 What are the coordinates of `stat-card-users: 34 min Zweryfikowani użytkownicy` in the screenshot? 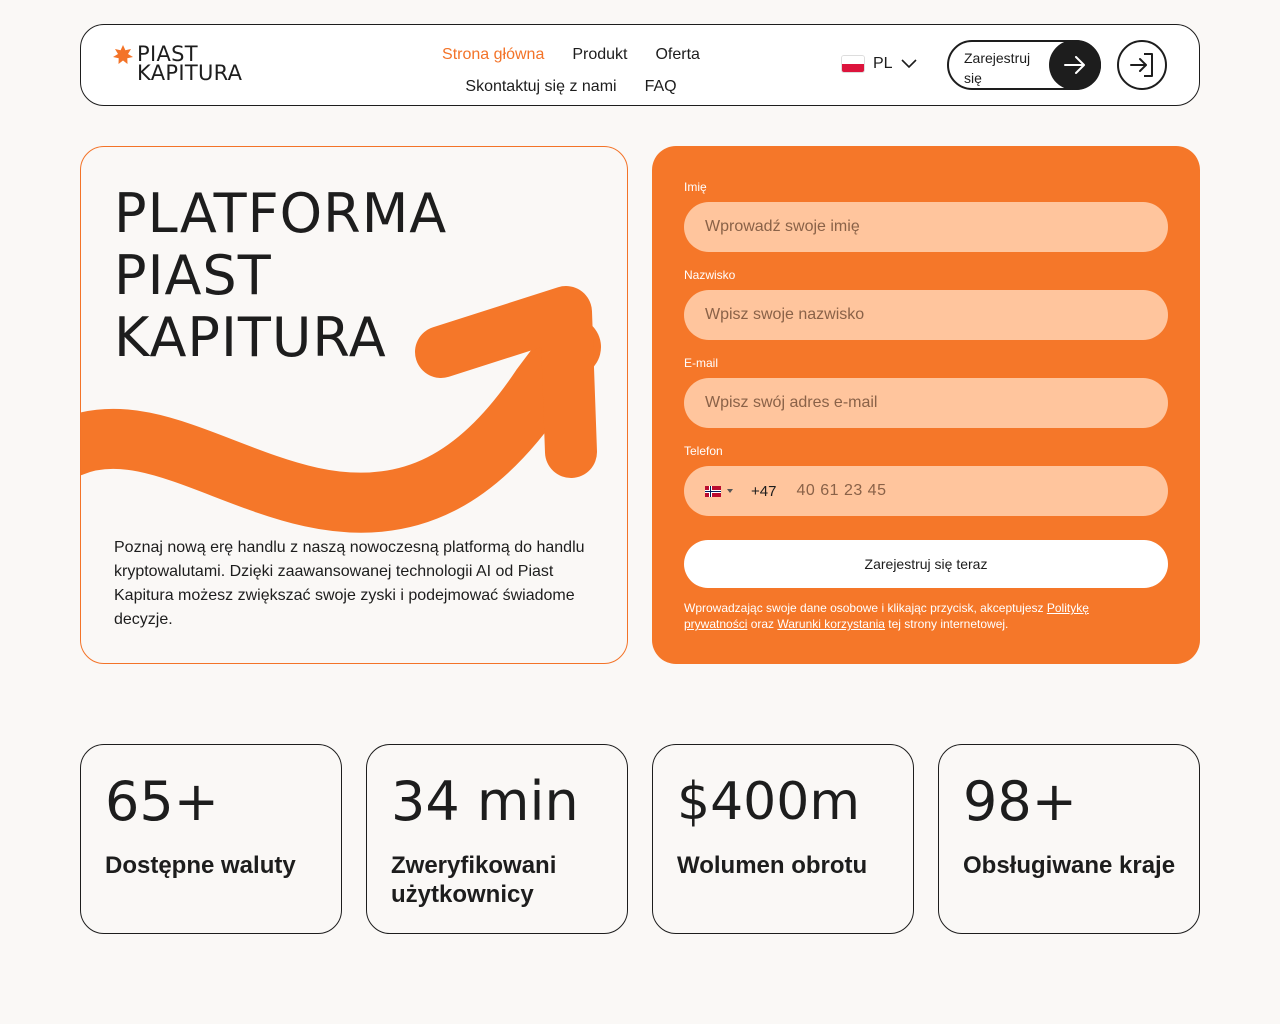 It's located at (497, 839).